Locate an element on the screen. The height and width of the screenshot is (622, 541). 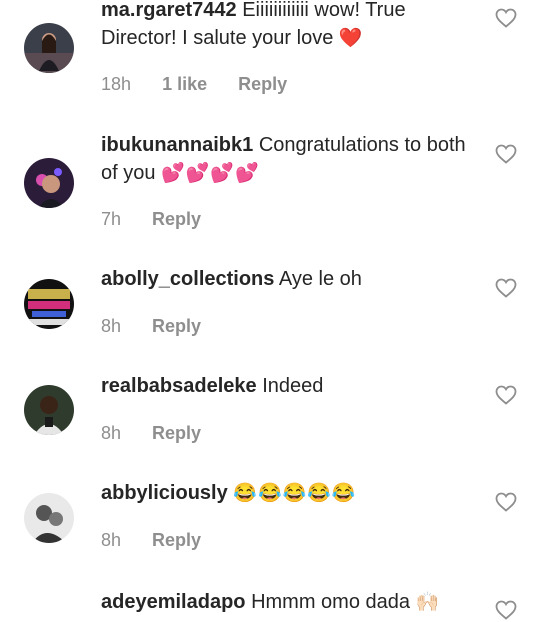
two-hearts-emoji: 💕💕💕💕 is located at coordinates (210, 173).